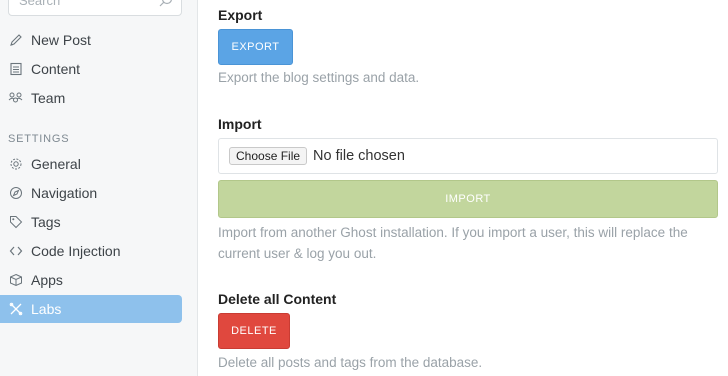 This screenshot has height=376, width=728. What do you see at coordinates (15, 251) in the screenshot?
I see `code-icon` at bounding box center [15, 251].